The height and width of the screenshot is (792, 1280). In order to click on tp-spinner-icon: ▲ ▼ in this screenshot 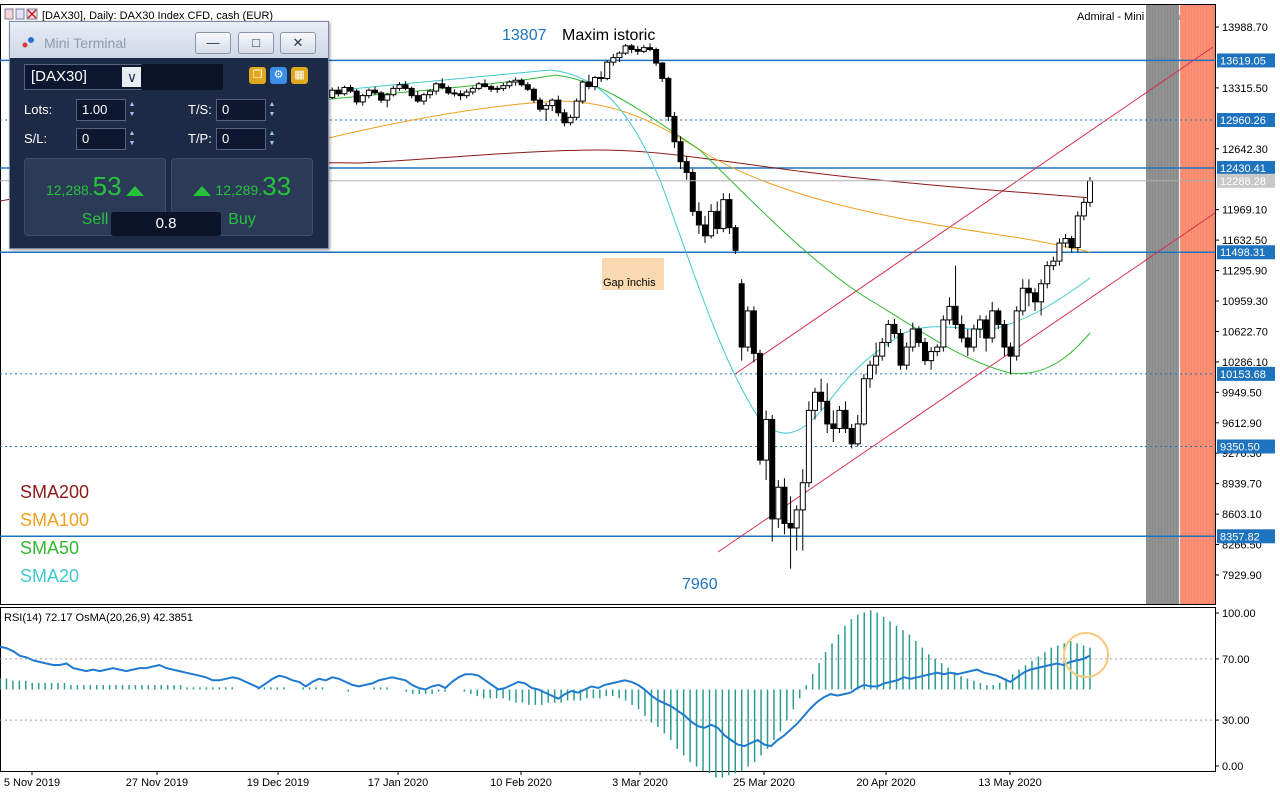, I will do `click(272, 139)`.